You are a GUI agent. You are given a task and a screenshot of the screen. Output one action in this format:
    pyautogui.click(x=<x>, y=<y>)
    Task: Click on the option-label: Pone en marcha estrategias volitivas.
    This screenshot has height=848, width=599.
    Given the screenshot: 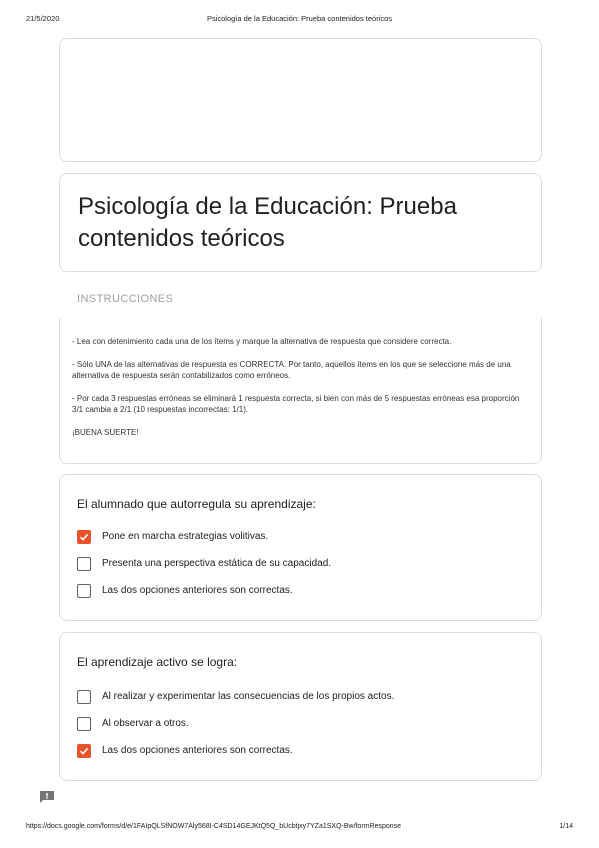 What is the action you would take?
    pyautogui.click(x=185, y=536)
    